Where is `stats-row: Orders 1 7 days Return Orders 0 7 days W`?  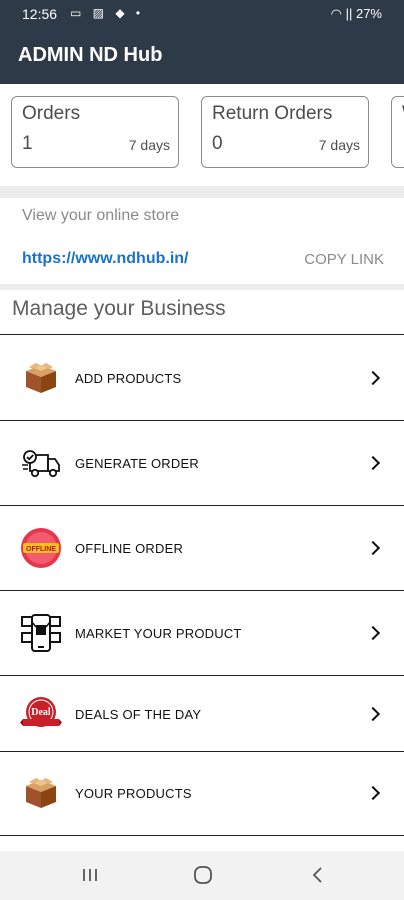 stats-row: Orders 1 7 days Return Orders 0 7 days W is located at coordinates (202, 138).